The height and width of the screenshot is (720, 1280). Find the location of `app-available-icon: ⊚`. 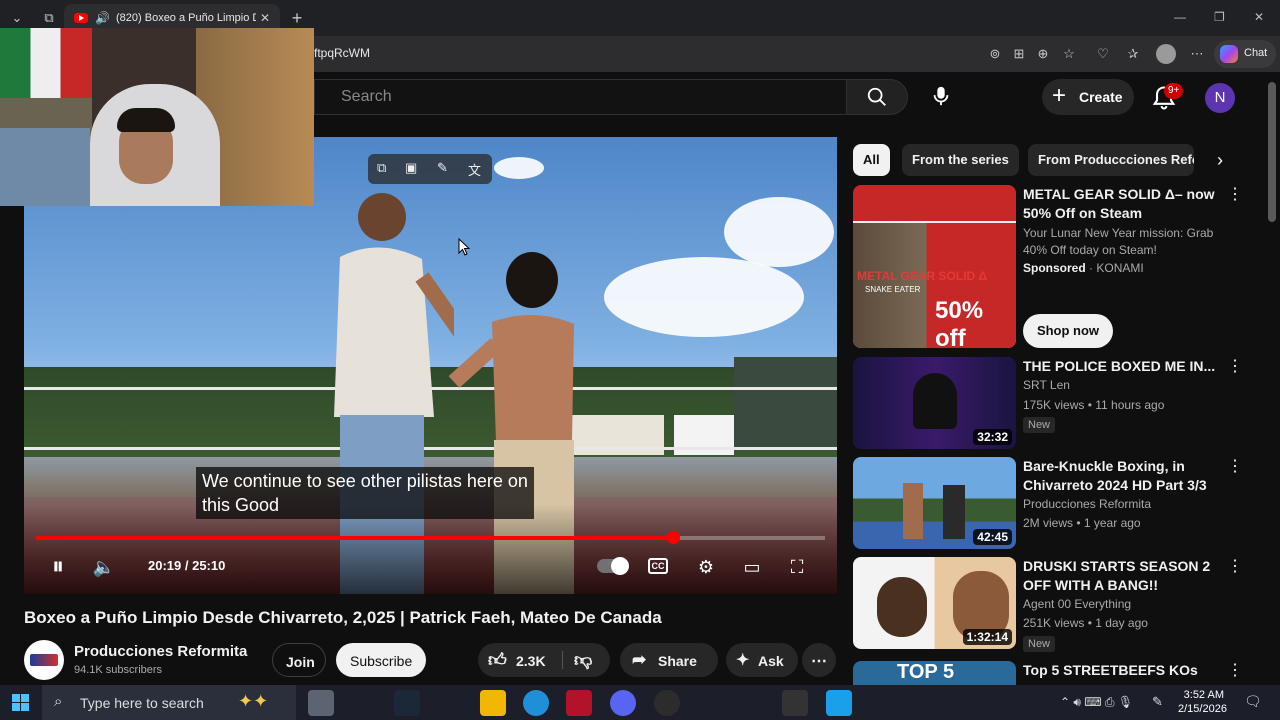

app-available-icon: ⊚ is located at coordinates (995, 54).